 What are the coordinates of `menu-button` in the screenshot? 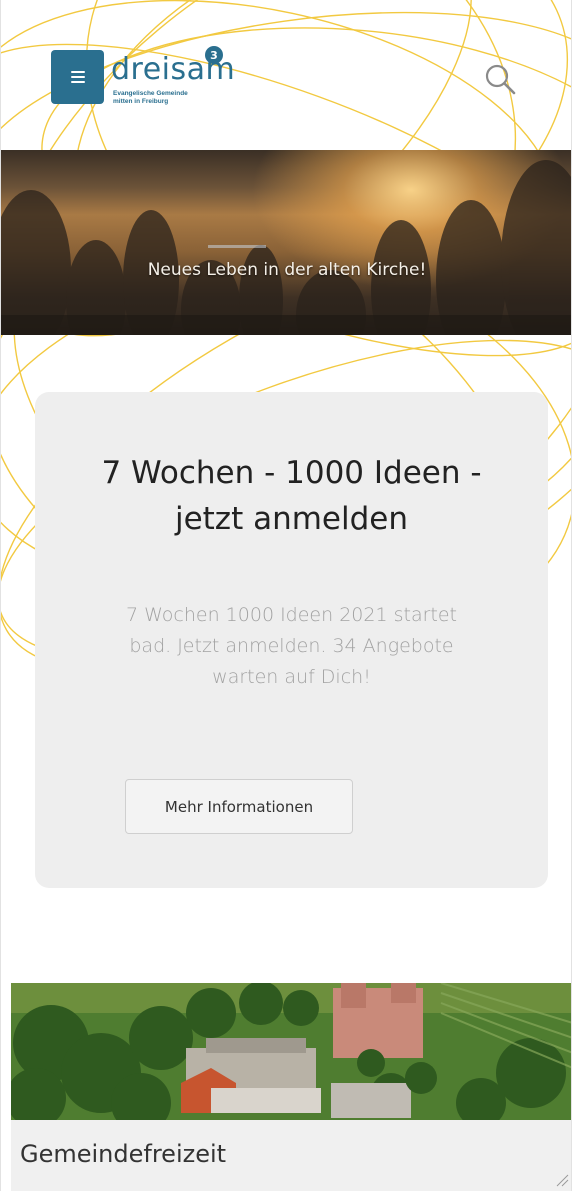 It's located at (77, 77).